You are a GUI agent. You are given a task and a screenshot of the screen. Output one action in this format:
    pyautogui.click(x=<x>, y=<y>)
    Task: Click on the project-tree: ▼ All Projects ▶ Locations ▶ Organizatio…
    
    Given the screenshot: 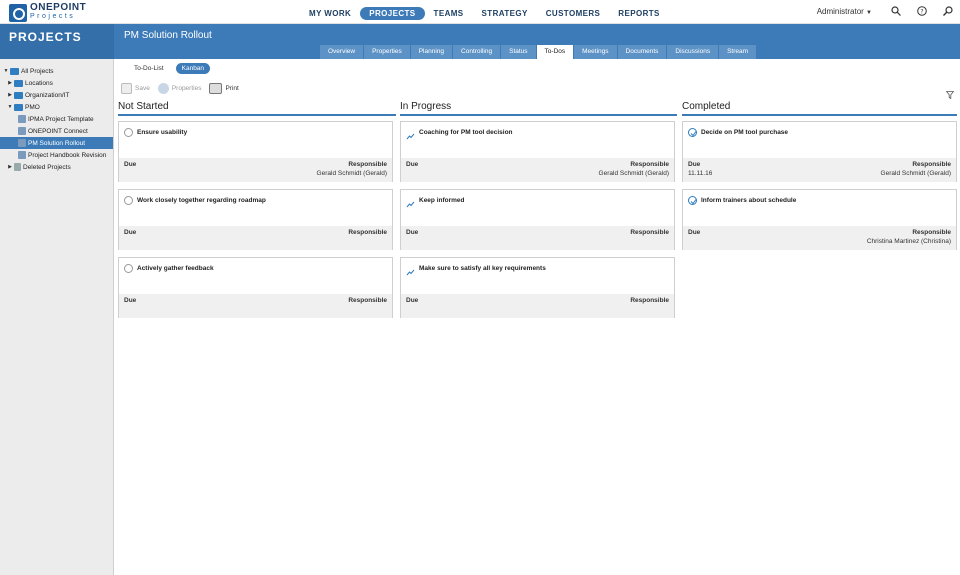 What is the action you would take?
    pyautogui.click(x=57, y=317)
    